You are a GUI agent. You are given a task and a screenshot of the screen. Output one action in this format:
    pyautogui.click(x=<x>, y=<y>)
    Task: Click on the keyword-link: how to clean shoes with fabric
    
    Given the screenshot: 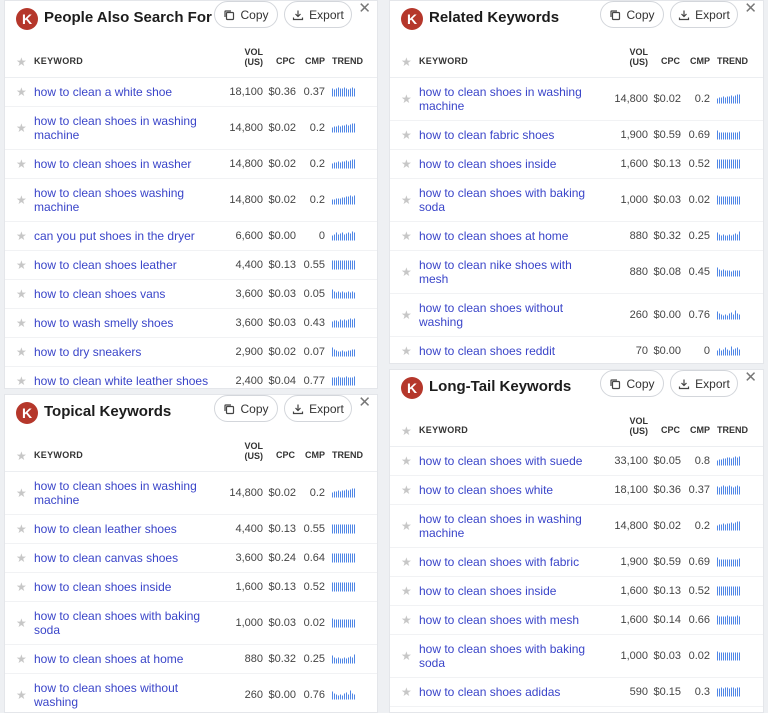 What is the action you would take?
    pyautogui.click(x=510, y=562)
    